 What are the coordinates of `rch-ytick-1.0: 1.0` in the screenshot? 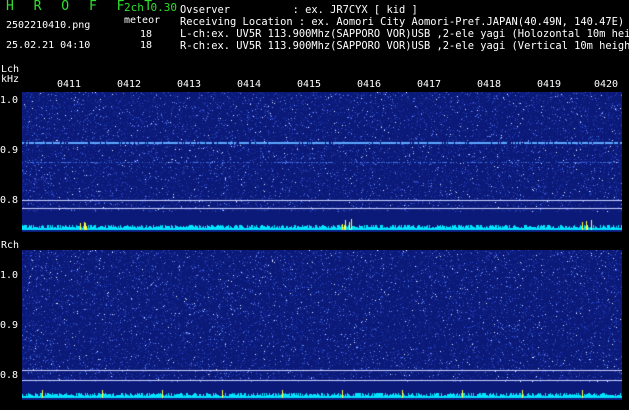 It's located at (9, 275).